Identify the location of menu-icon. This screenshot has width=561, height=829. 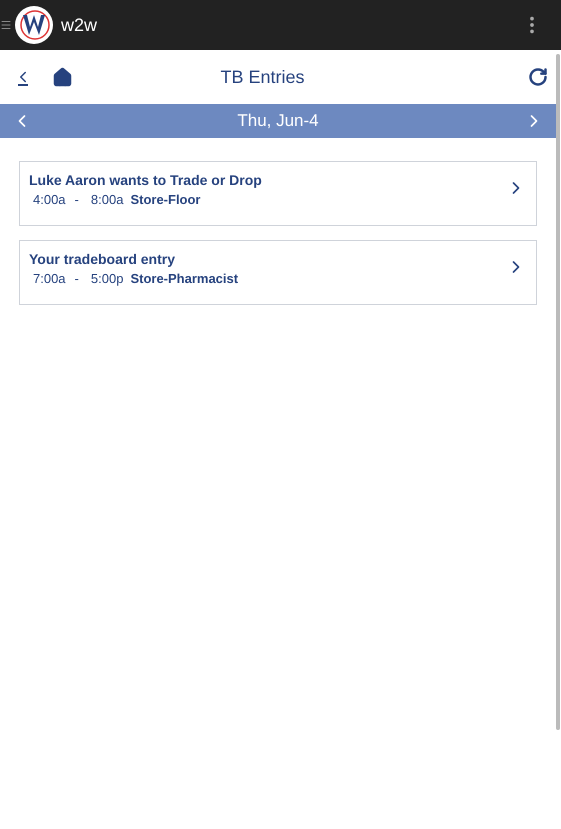
(6, 25).